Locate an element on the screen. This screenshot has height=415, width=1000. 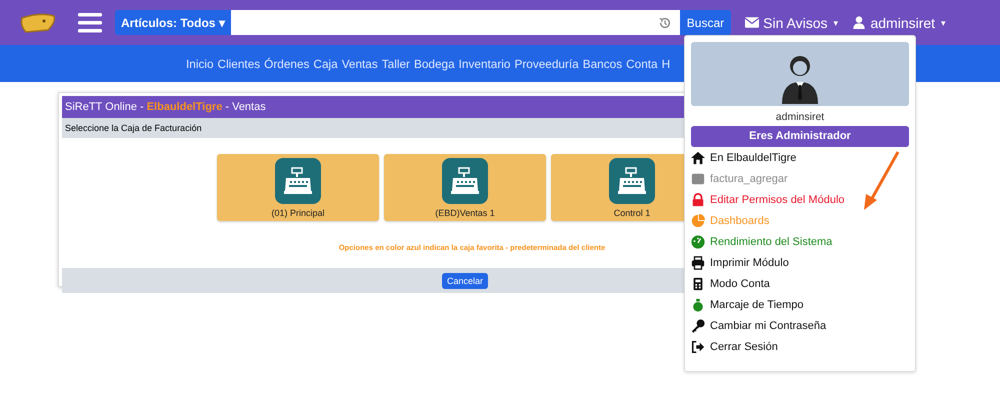
gauge-icon is located at coordinates (698, 241).